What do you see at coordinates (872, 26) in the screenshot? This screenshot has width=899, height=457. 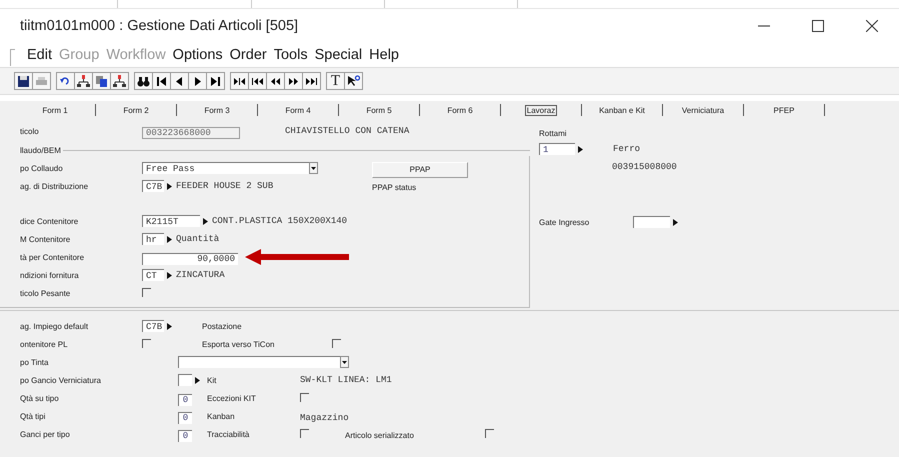 I see `close-icon` at bounding box center [872, 26].